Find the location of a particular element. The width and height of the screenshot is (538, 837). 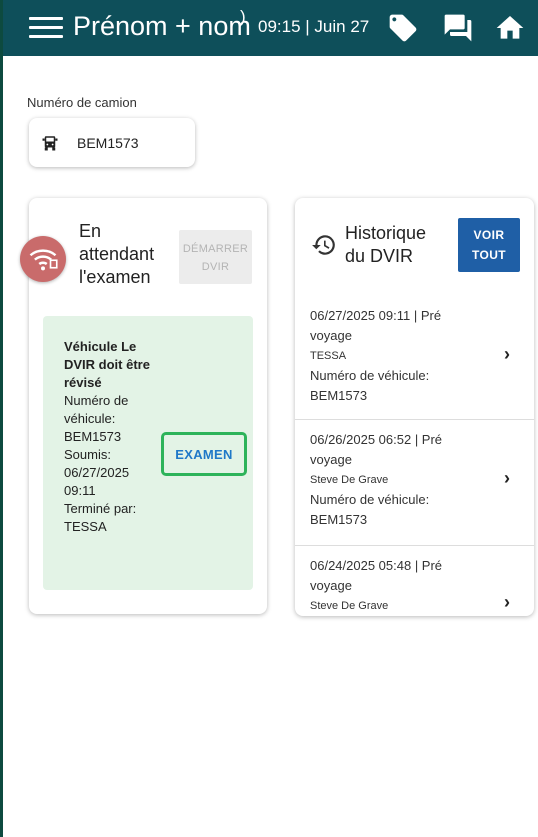

wifi-off-icon is located at coordinates (43, 259).